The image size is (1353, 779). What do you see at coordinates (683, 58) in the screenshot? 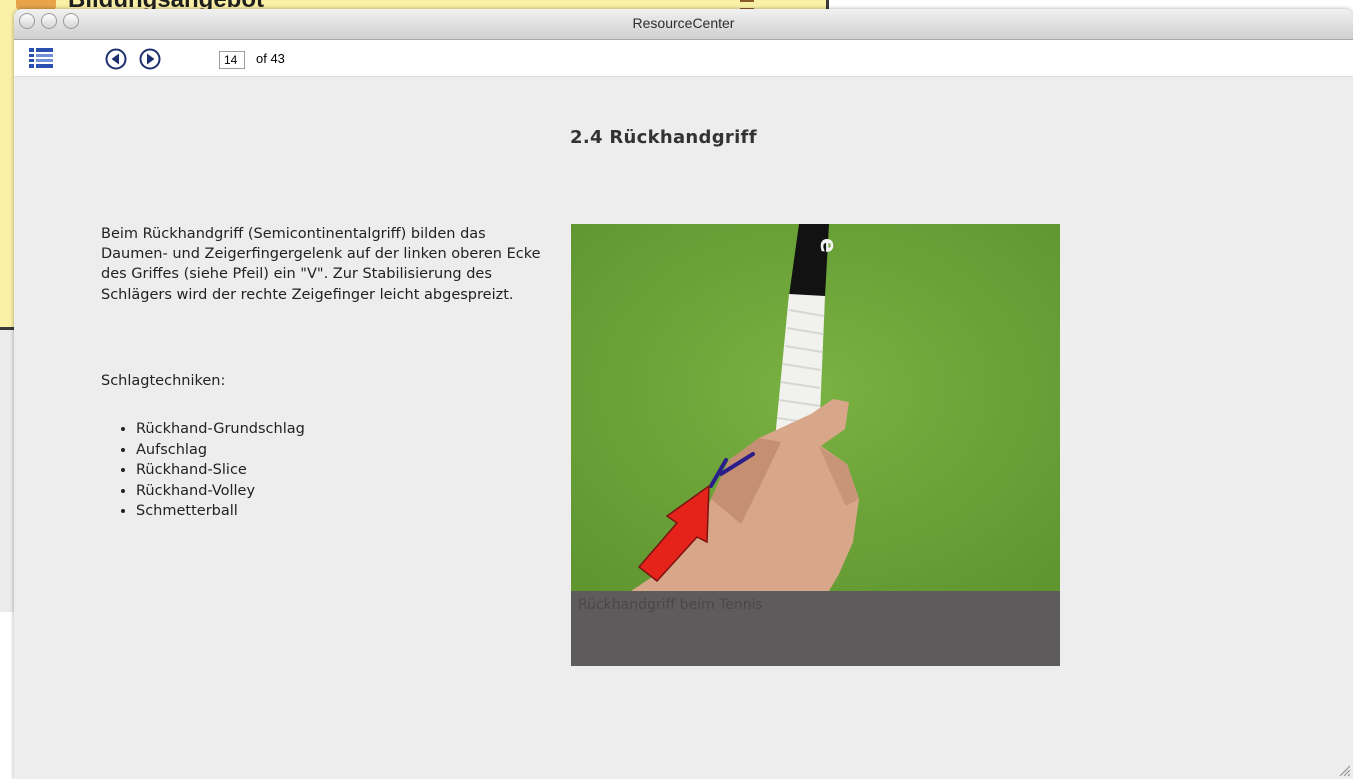
I see `toolbar: 14 of 43` at bounding box center [683, 58].